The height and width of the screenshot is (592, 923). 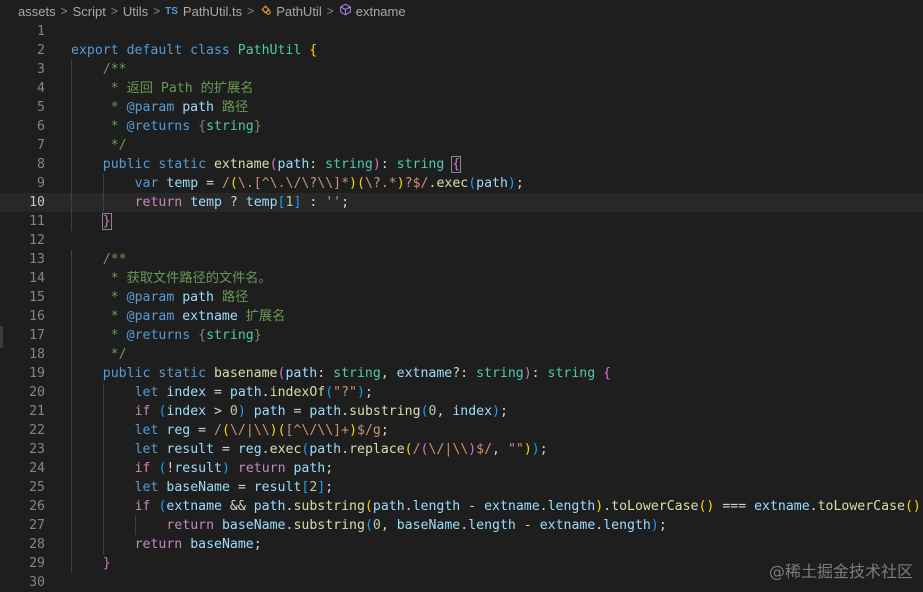 I want to click on code-line: 5 * @param path 路径, so click(x=461, y=107).